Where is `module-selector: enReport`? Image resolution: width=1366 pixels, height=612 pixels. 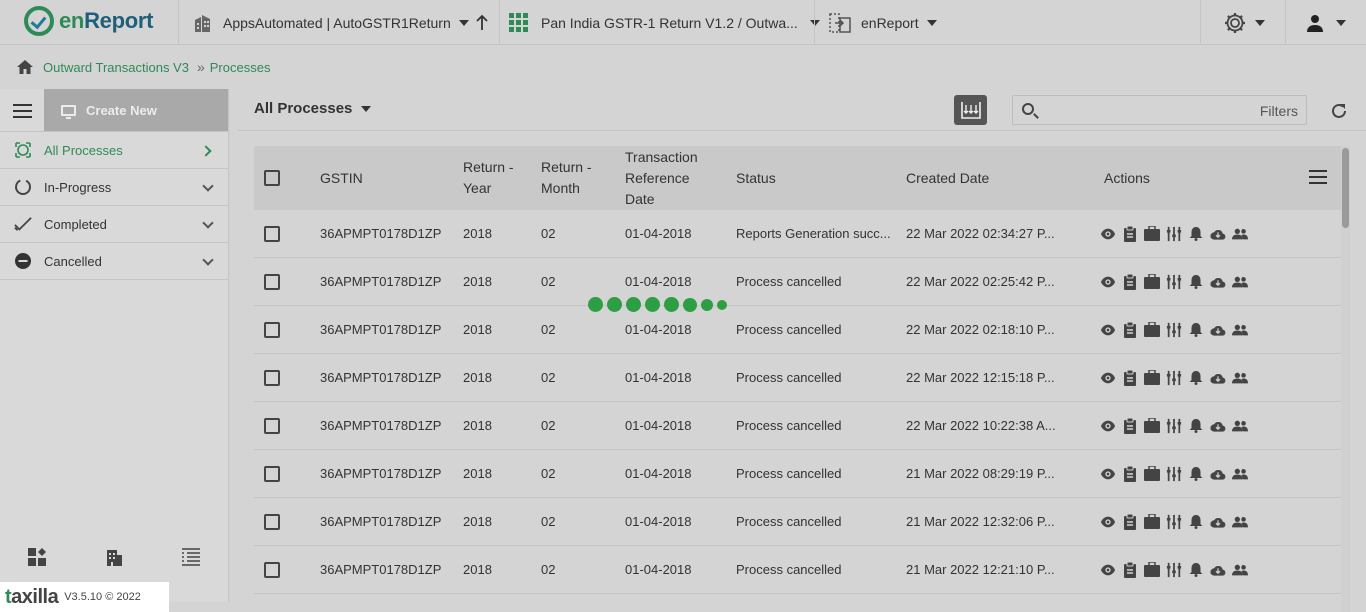
module-selector: enReport is located at coordinates (883, 22).